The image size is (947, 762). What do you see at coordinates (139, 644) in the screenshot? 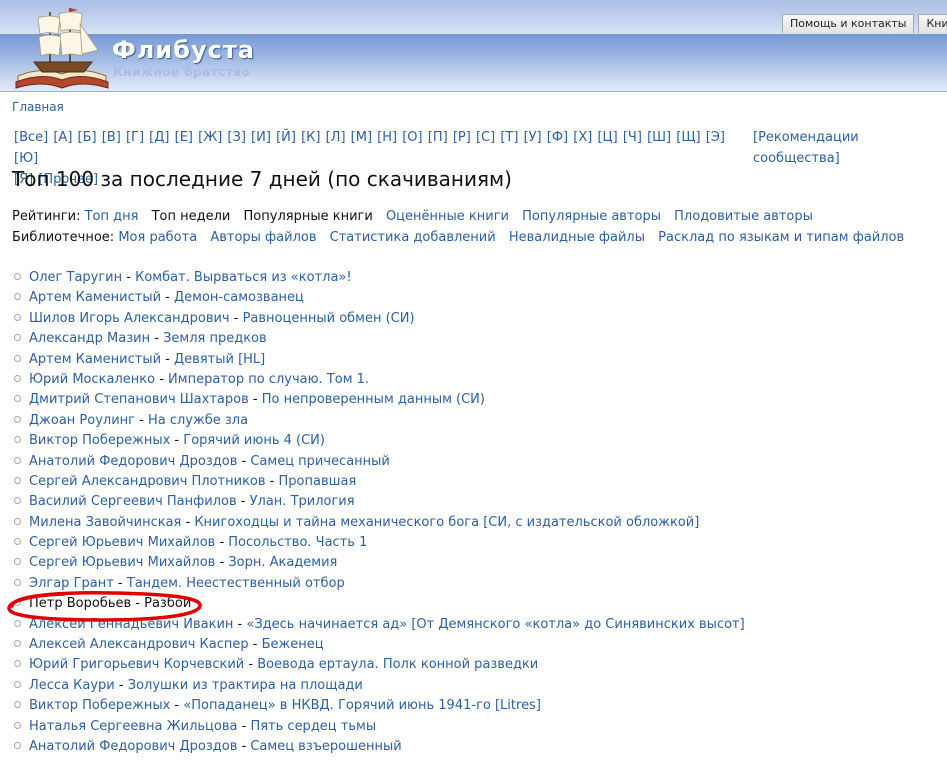
I see `author-link: Алексей Александрович Каспер` at bounding box center [139, 644].